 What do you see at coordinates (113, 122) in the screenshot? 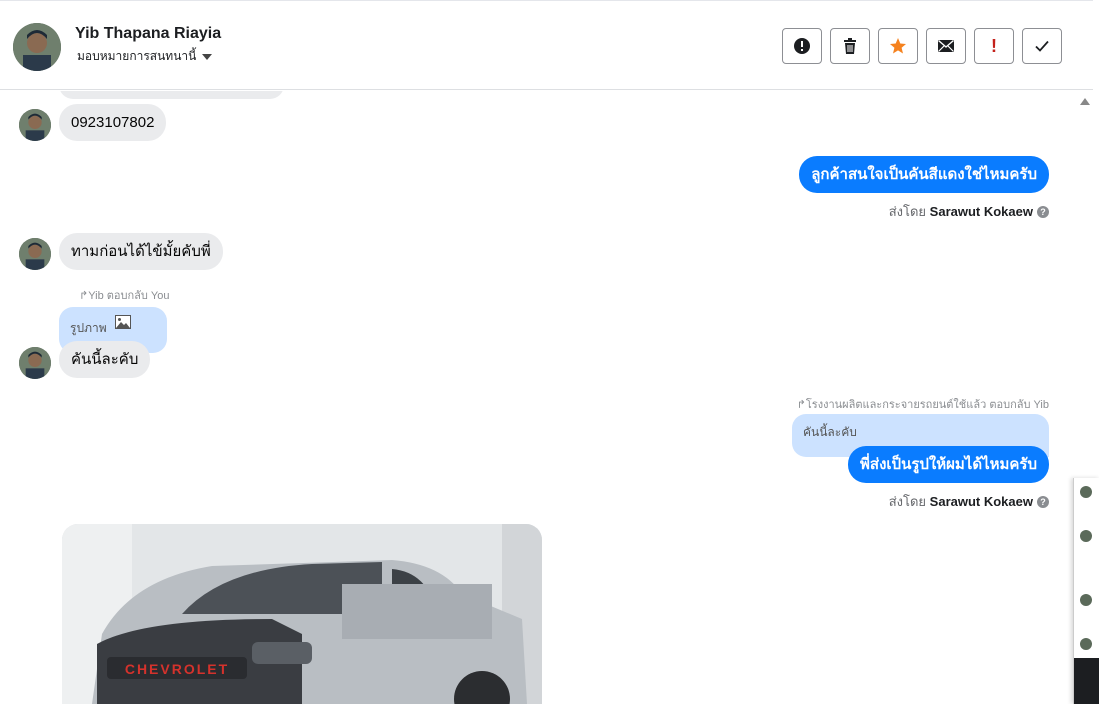
I see `incoming-message: 0923107802` at bounding box center [113, 122].